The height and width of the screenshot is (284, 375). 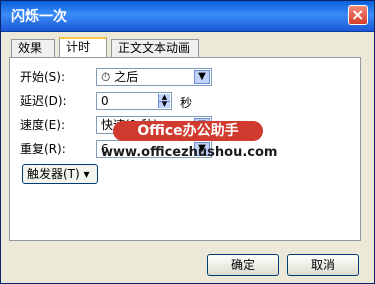 I want to click on trigger-arrow-icon: ▾, so click(x=86, y=174).